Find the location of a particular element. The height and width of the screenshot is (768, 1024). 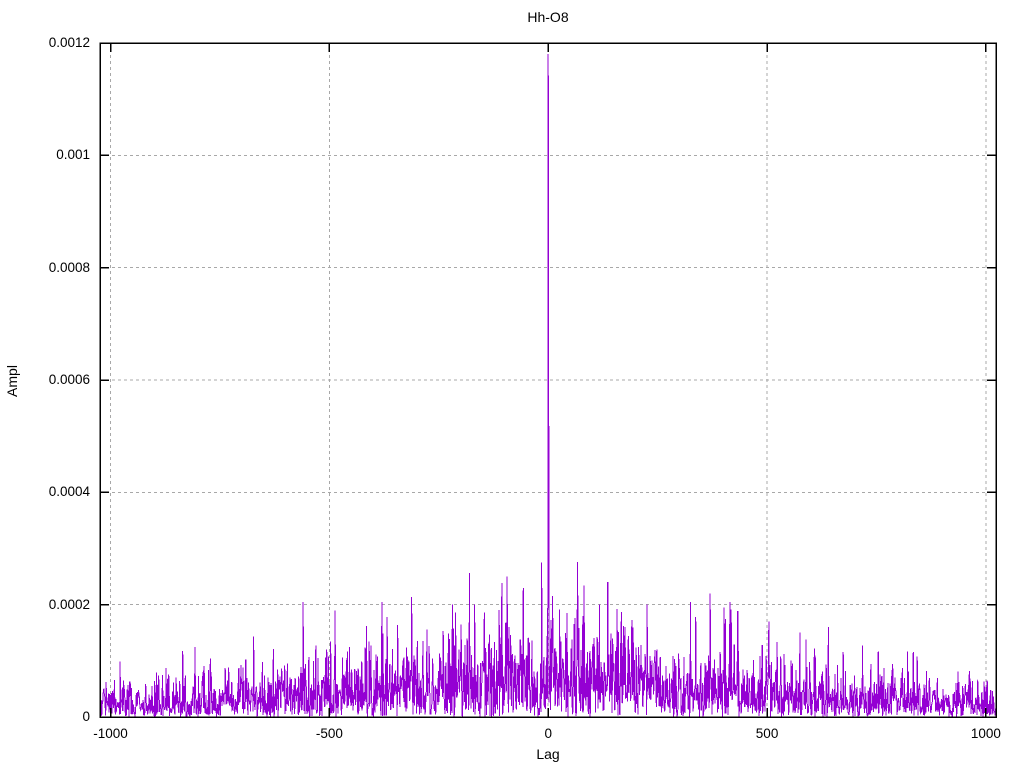

x-tick-label: -1000 is located at coordinates (110, 733).